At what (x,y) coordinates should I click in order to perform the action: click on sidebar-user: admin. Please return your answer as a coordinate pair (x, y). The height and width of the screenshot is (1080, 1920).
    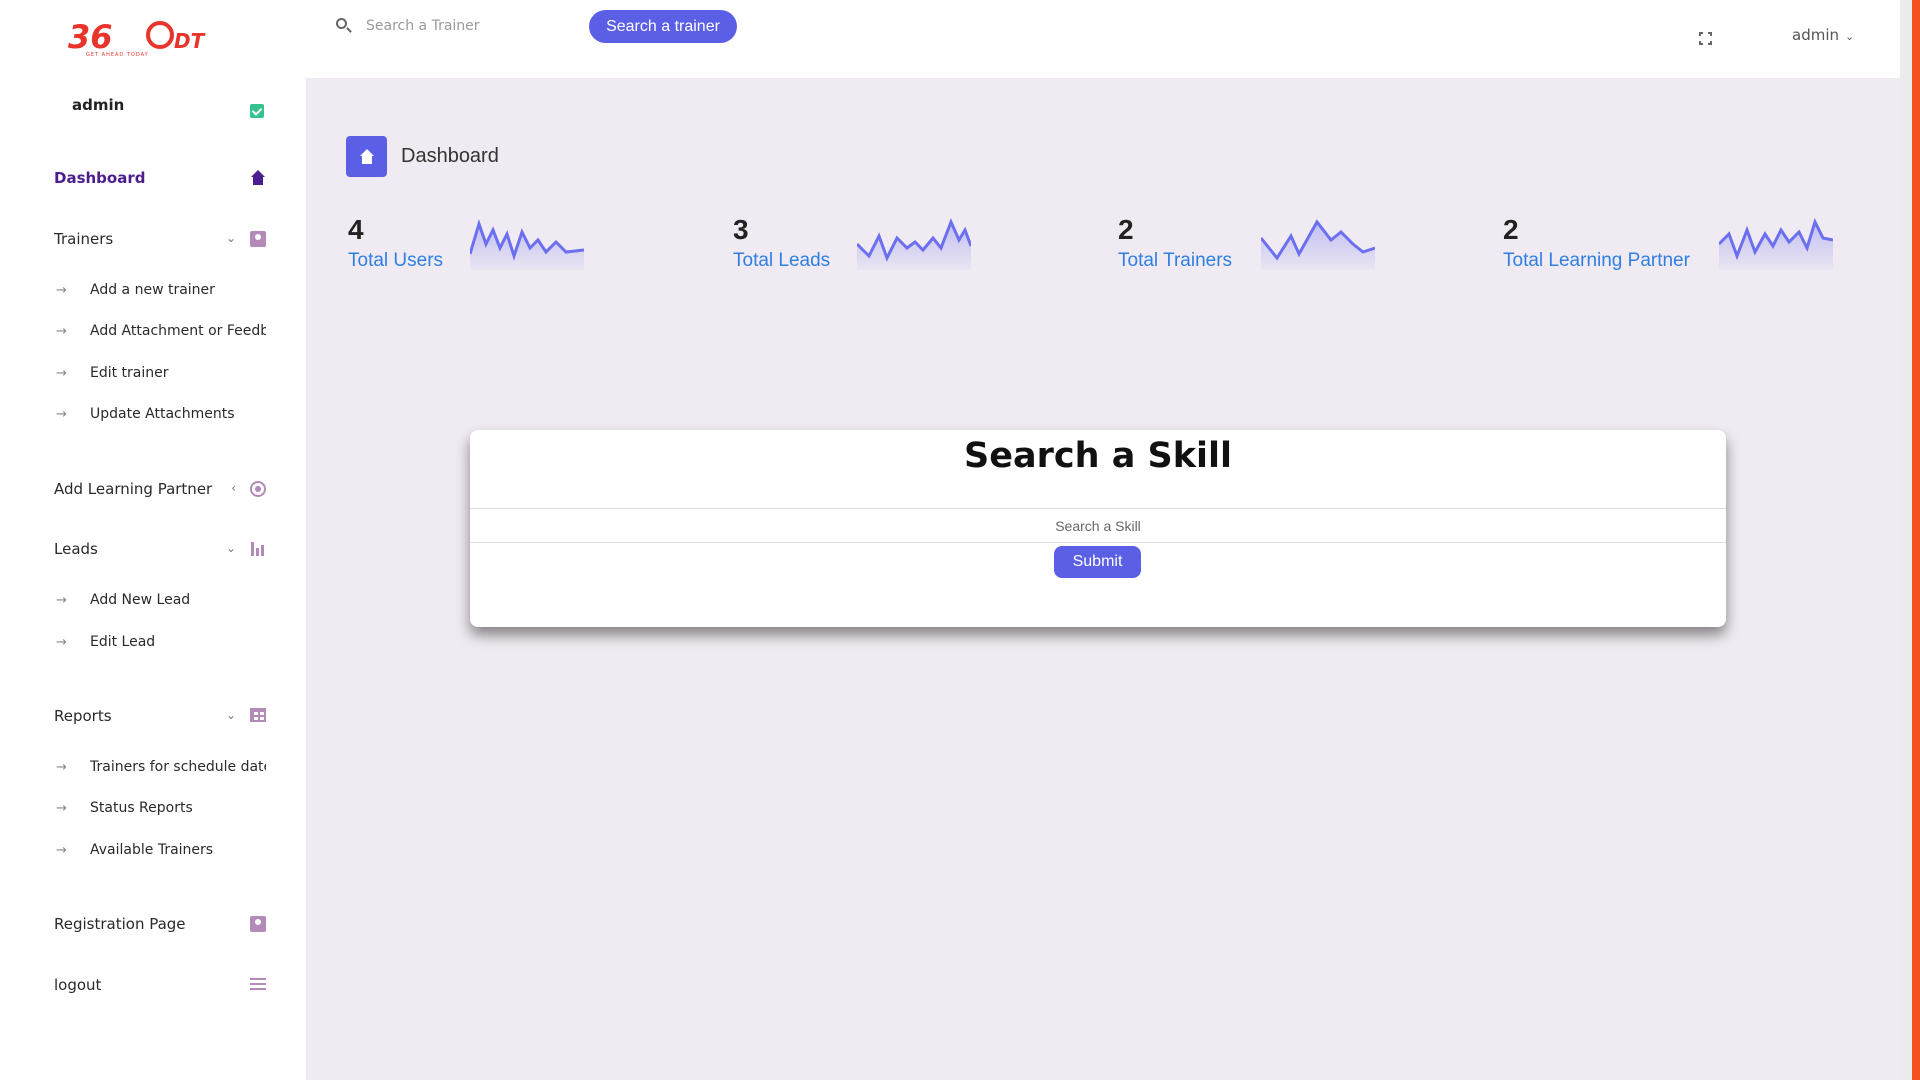
    Looking at the image, I should click on (172, 109).